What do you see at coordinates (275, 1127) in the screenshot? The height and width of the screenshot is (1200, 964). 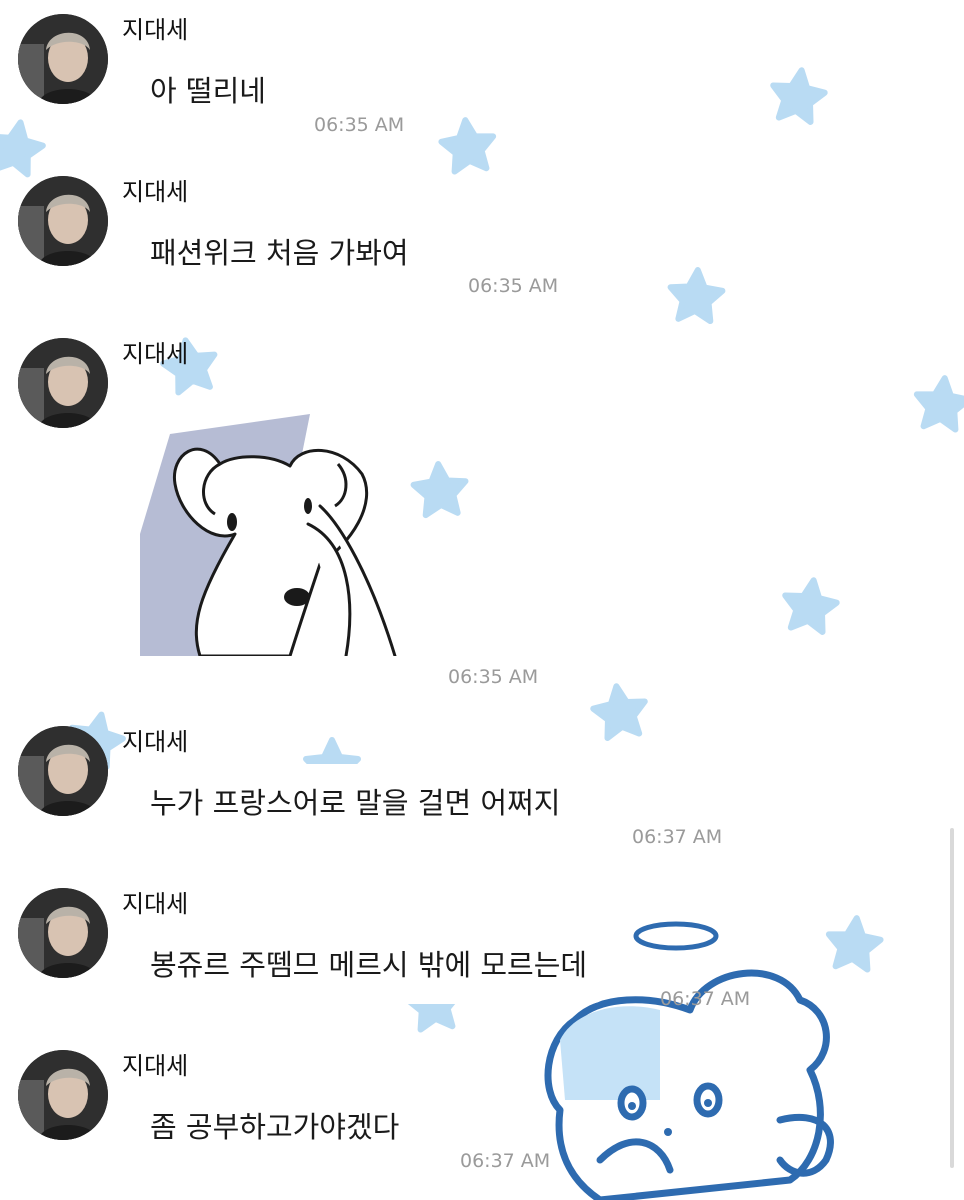 I see `message-bubble: 좀 공부하고가야겠다` at bounding box center [275, 1127].